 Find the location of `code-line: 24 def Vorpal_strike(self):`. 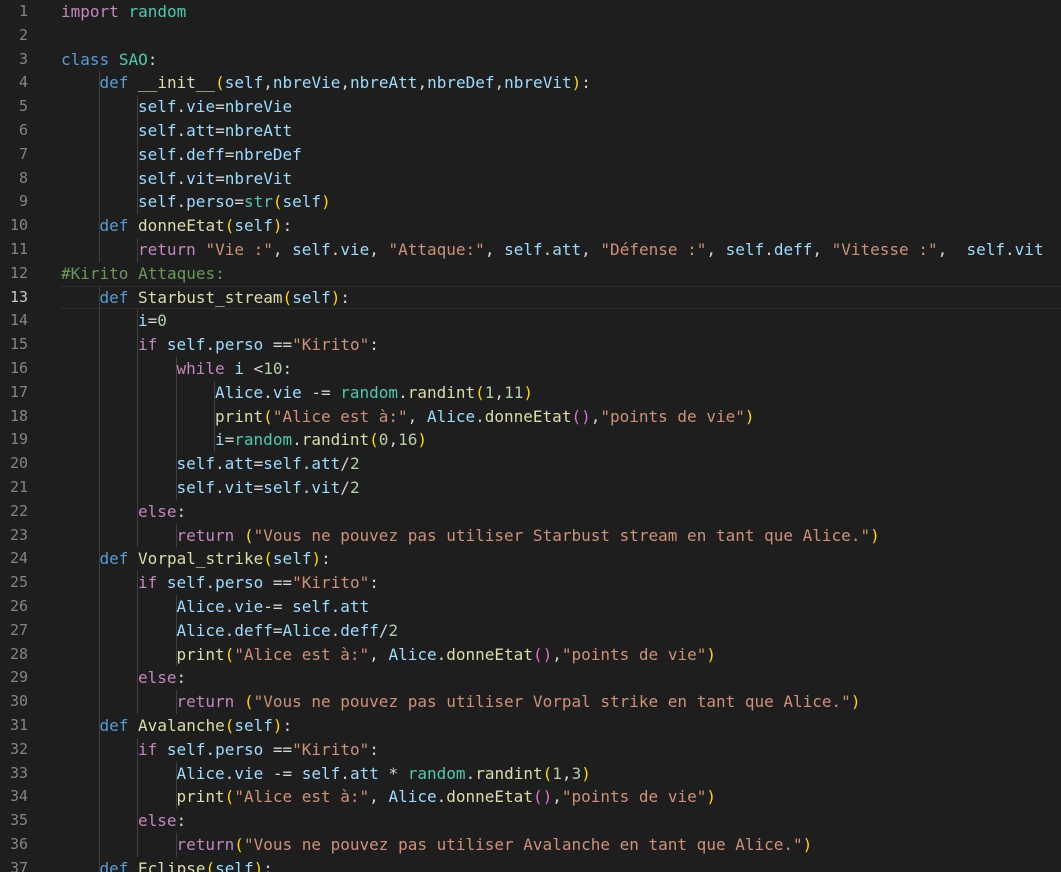

code-line: 24 def Vorpal_strike(self): is located at coordinates (530, 559).